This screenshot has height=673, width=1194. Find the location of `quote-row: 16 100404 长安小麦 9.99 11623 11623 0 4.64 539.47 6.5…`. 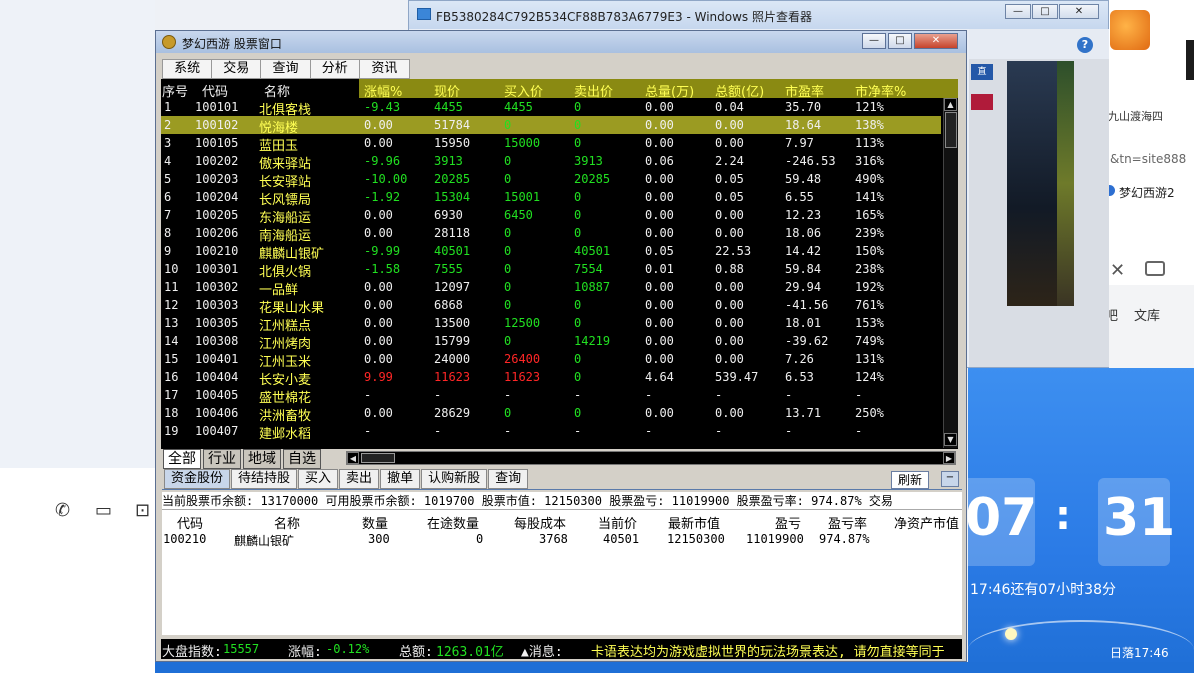

quote-row: 16 100404 长安小麦 9.99 11623 11623 0 4.64 539.47 6.5… is located at coordinates (551, 378).